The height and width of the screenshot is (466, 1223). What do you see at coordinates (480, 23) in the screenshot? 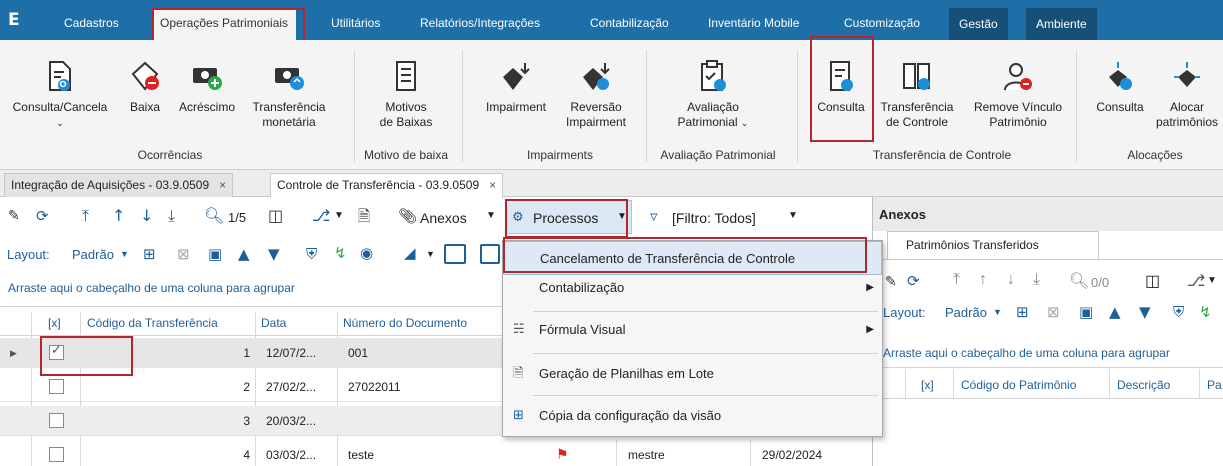
I see `menu-tab-relatorios: Relatórios/Integrações` at bounding box center [480, 23].